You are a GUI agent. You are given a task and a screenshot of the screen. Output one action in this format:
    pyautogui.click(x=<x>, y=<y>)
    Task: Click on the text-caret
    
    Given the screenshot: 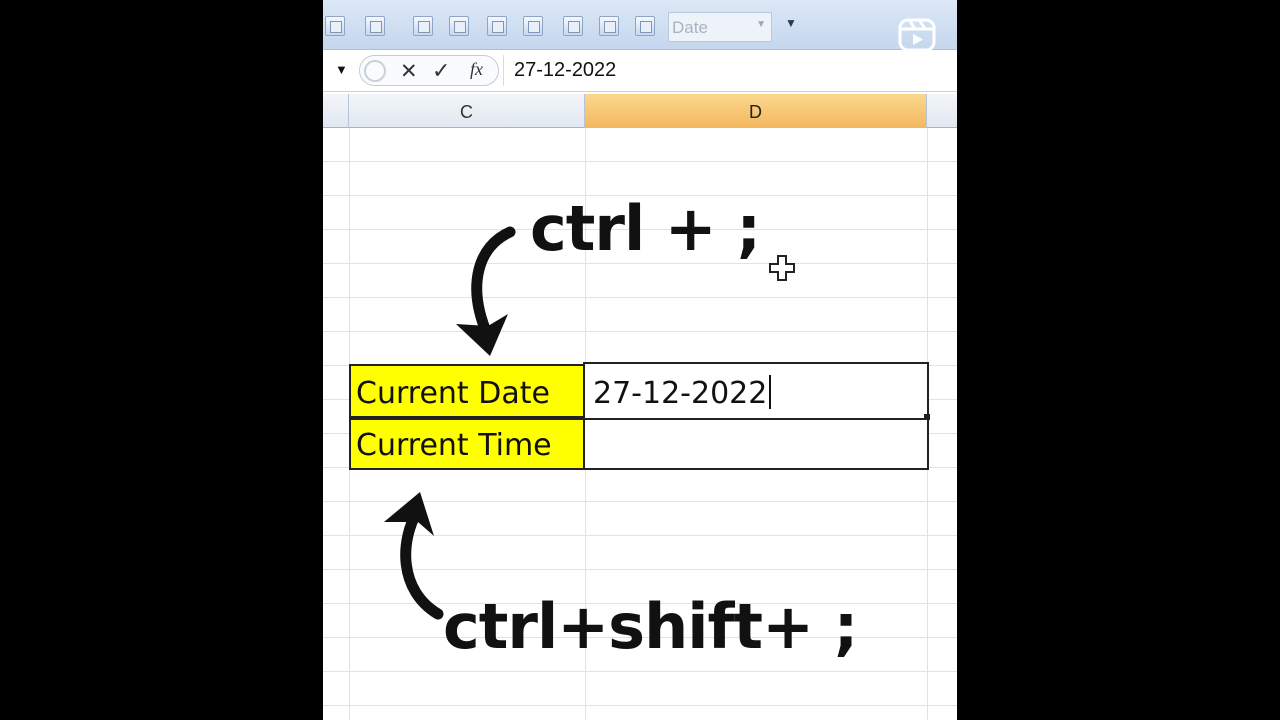 What is the action you would take?
    pyautogui.click(x=770, y=392)
    